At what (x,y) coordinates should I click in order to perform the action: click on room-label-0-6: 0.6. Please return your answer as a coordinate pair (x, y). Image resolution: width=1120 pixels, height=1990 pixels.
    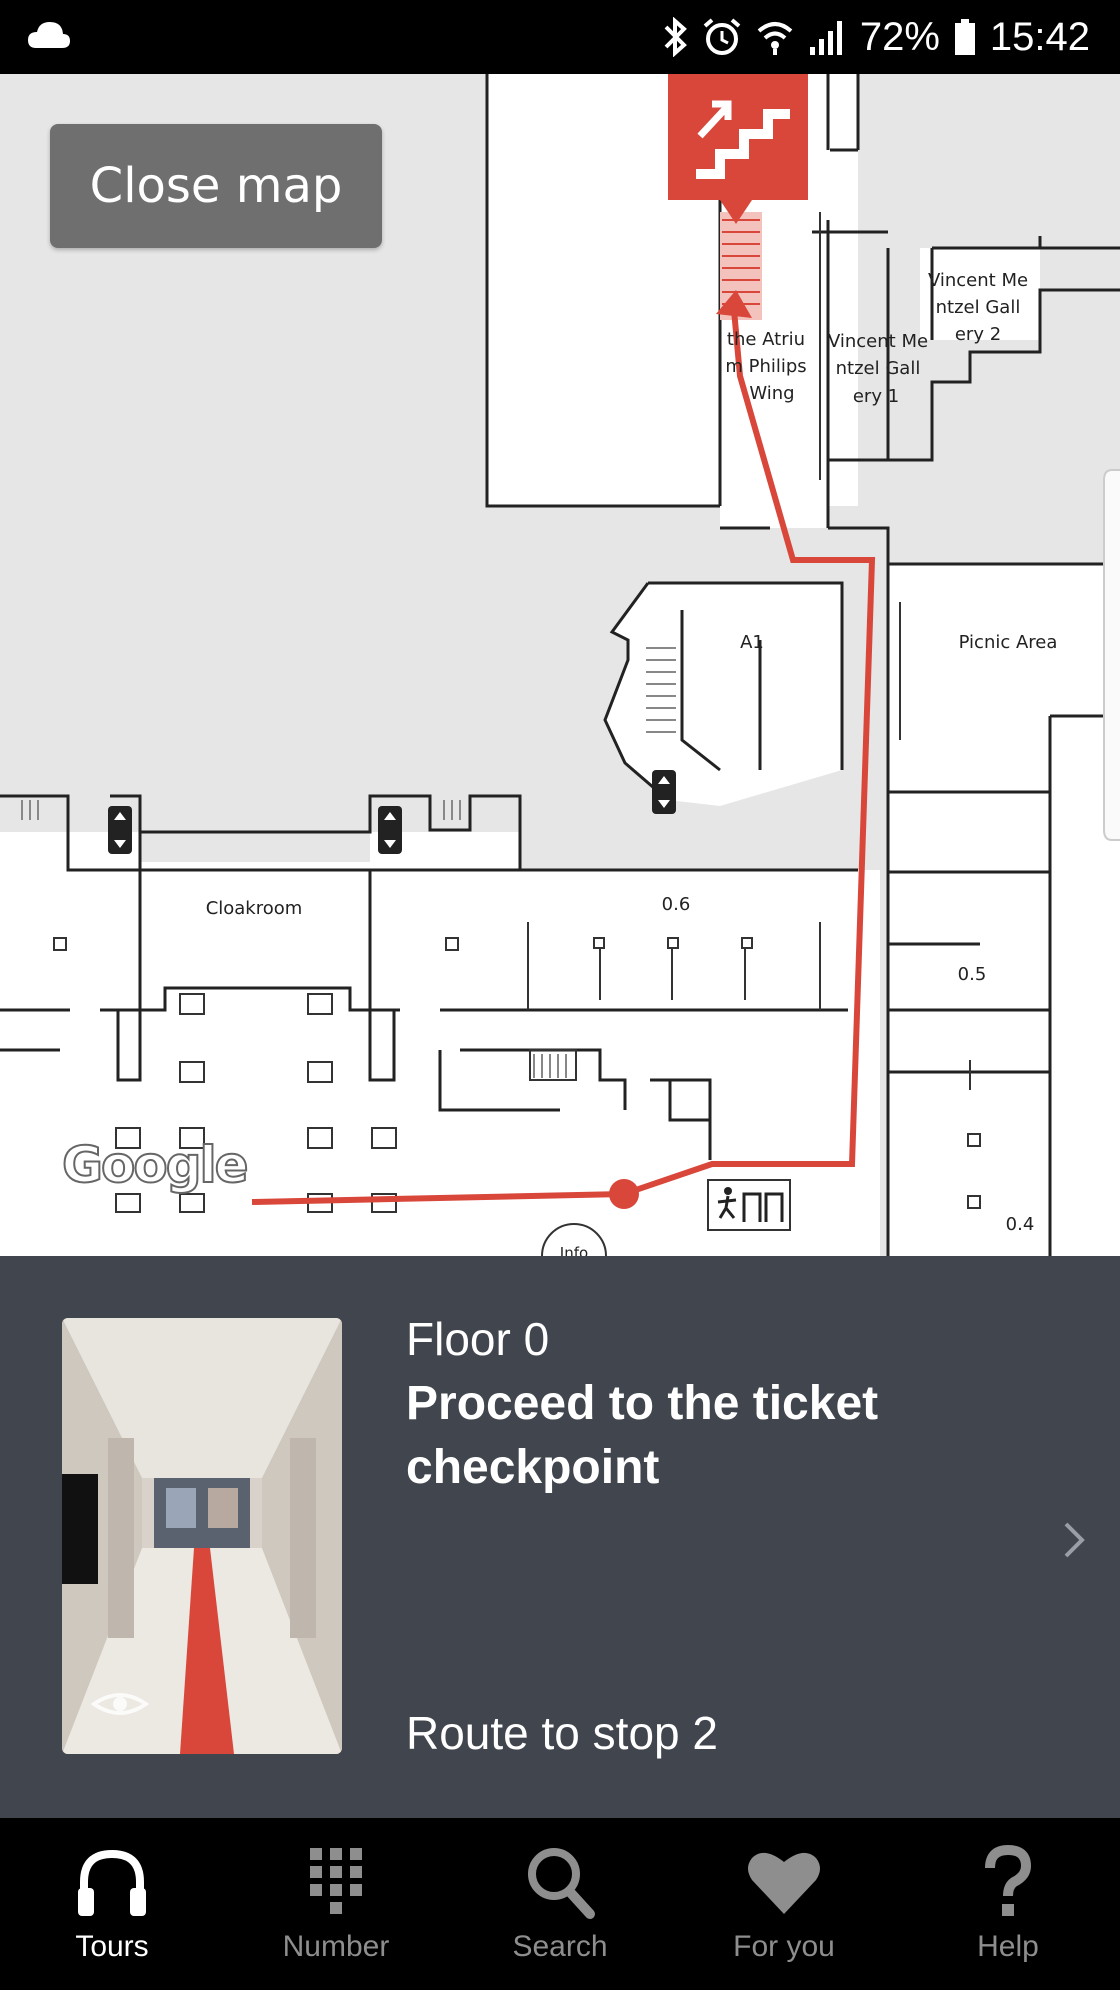
    Looking at the image, I should click on (676, 904).